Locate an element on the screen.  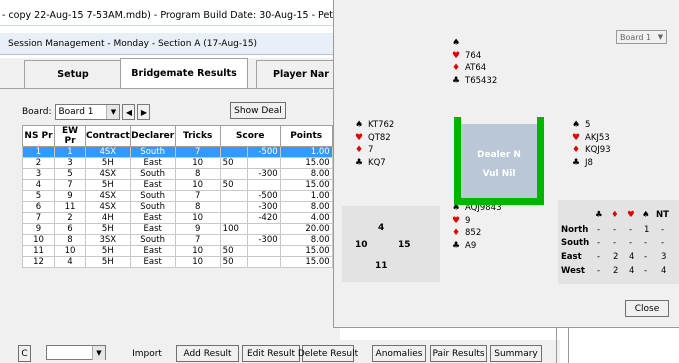
col-header: Tricks is located at coordinates (197, 136).